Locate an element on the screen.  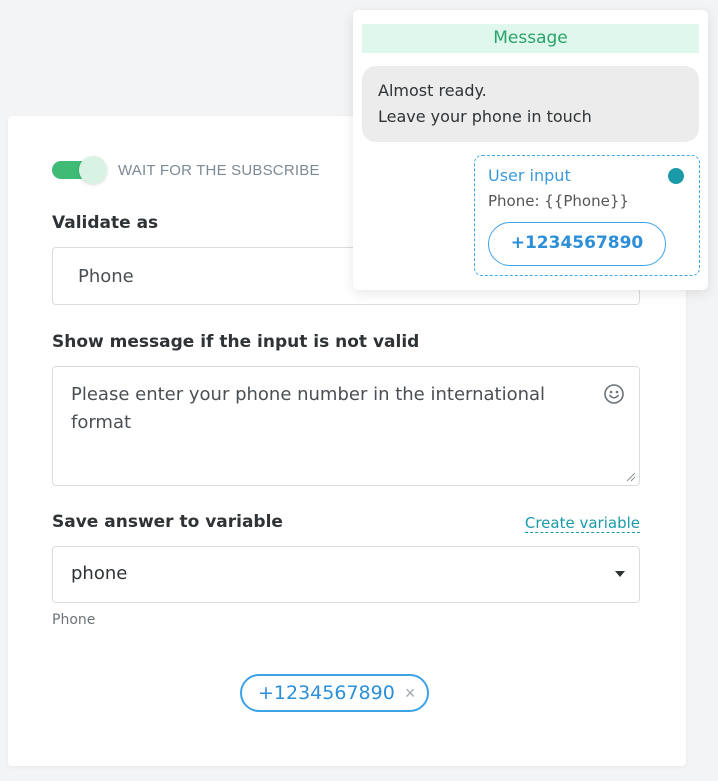
validate-as-title: Validate as is located at coordinates (105, 223).